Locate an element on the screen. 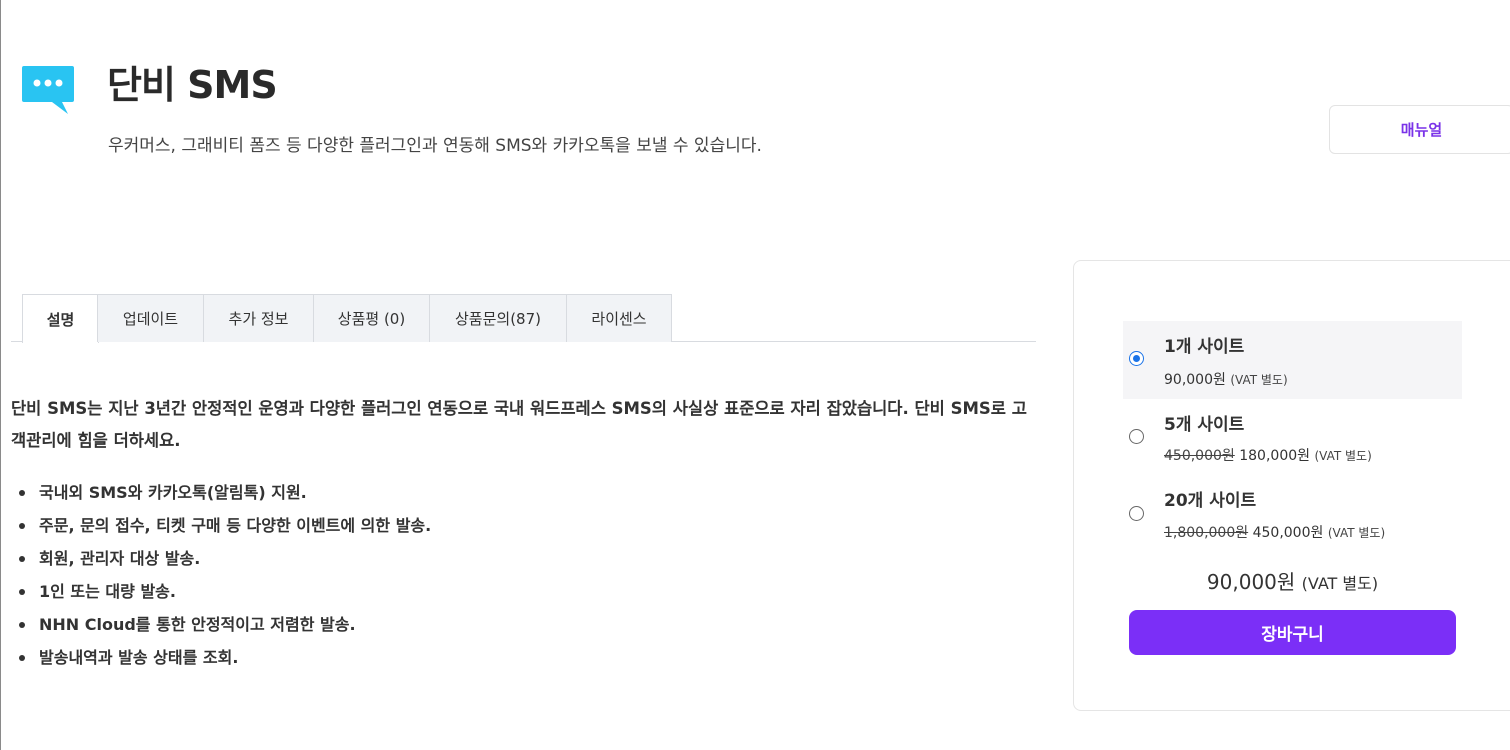 The width and height of the screenshot is (1510, 750). original-price: 450,000원 is located at coordinates (1199, 456).